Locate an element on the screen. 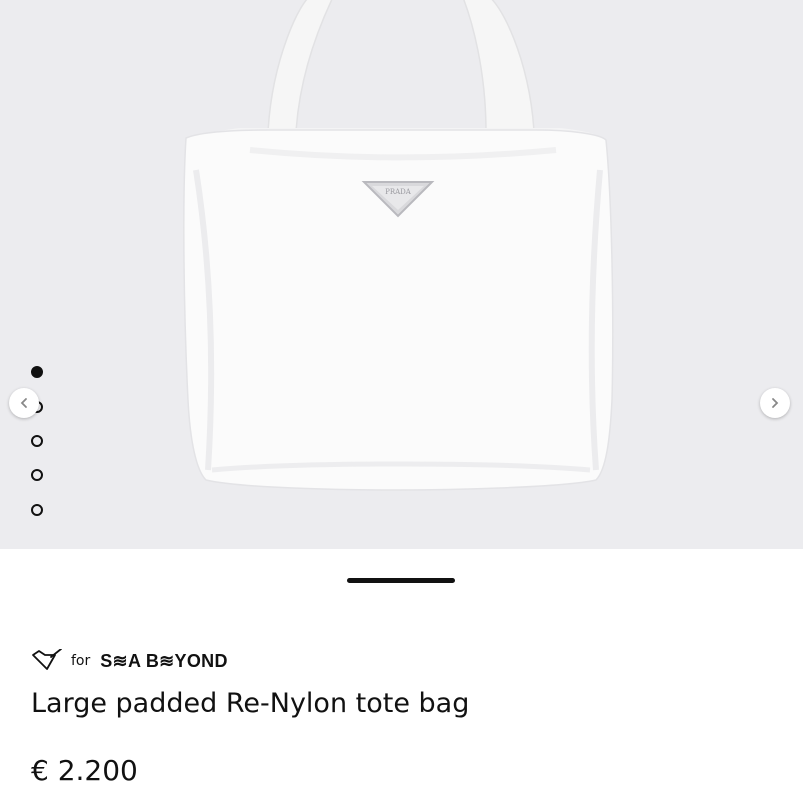 The image size is (803, 805). heart-check-icon is located at coordinates (47, 659).